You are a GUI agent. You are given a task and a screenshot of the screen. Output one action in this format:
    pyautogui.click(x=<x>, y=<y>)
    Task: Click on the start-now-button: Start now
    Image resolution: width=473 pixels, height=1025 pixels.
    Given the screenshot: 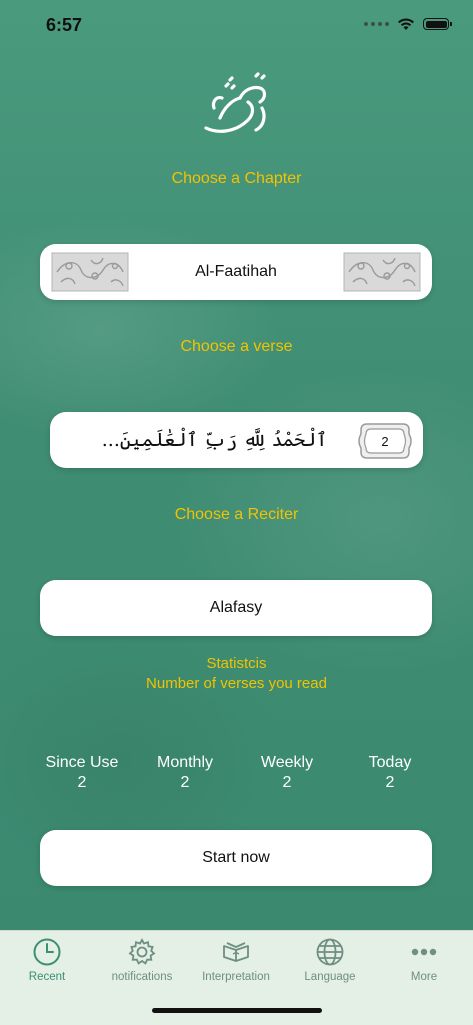 What is the action you would take?
    pyautogui.click(x=236, y=858)
    